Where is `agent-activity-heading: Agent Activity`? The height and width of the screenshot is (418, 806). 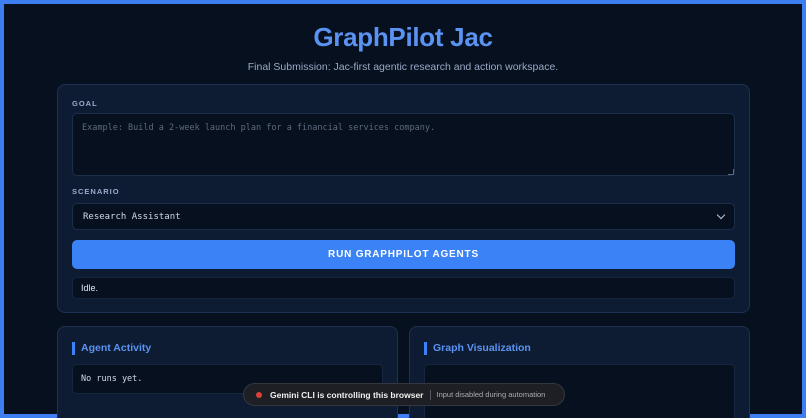 agent-activity-heading: Agent Activity is located at coordinates (111, 348).